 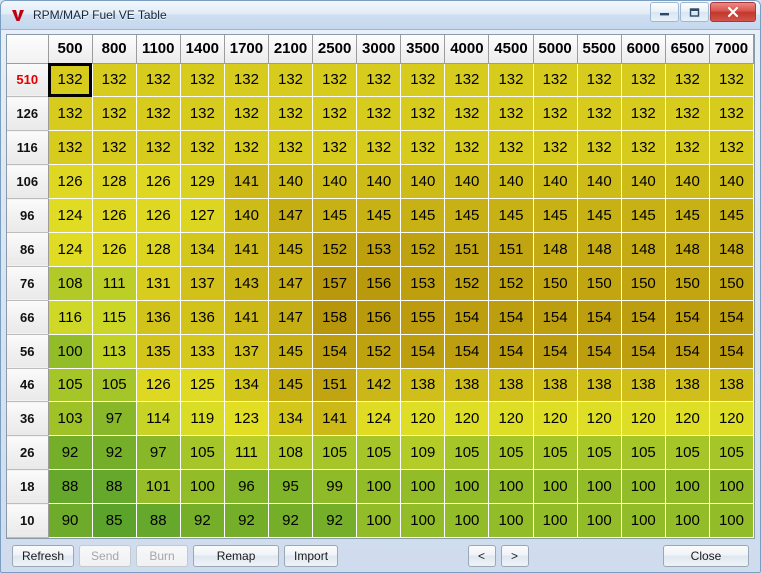 I want to click on cell-r10-c500: 90, so click(x=70, y=520).